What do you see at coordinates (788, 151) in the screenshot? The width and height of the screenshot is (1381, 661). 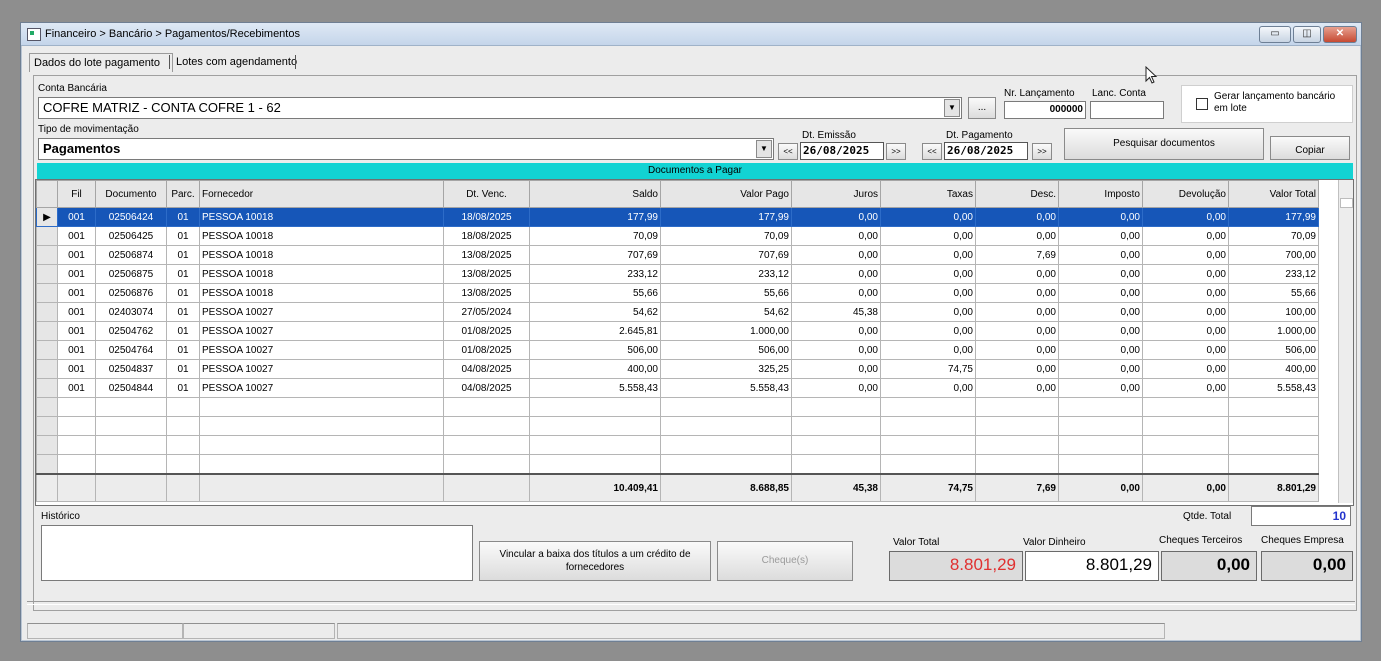 I see `dt-emissao-prev-button: <<` at bounding box center [788, 151].